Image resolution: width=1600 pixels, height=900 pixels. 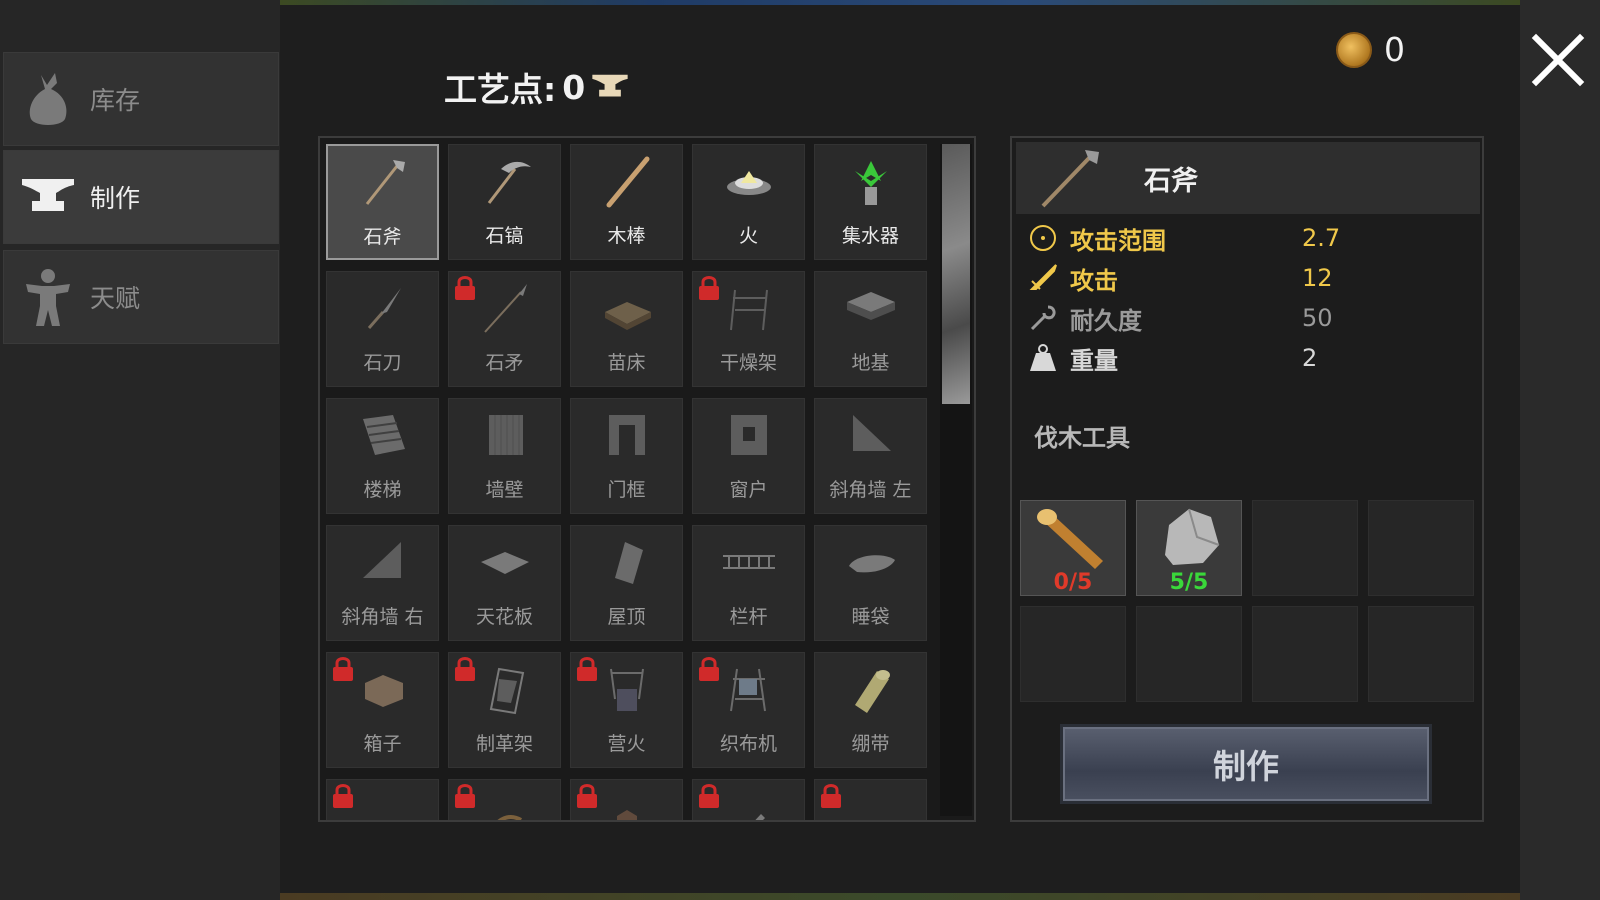 What do you see at coordinates (500, 89) in the screenshot?
I see `craft-points-label: 工艺点:` at bounding box center [500, 89].